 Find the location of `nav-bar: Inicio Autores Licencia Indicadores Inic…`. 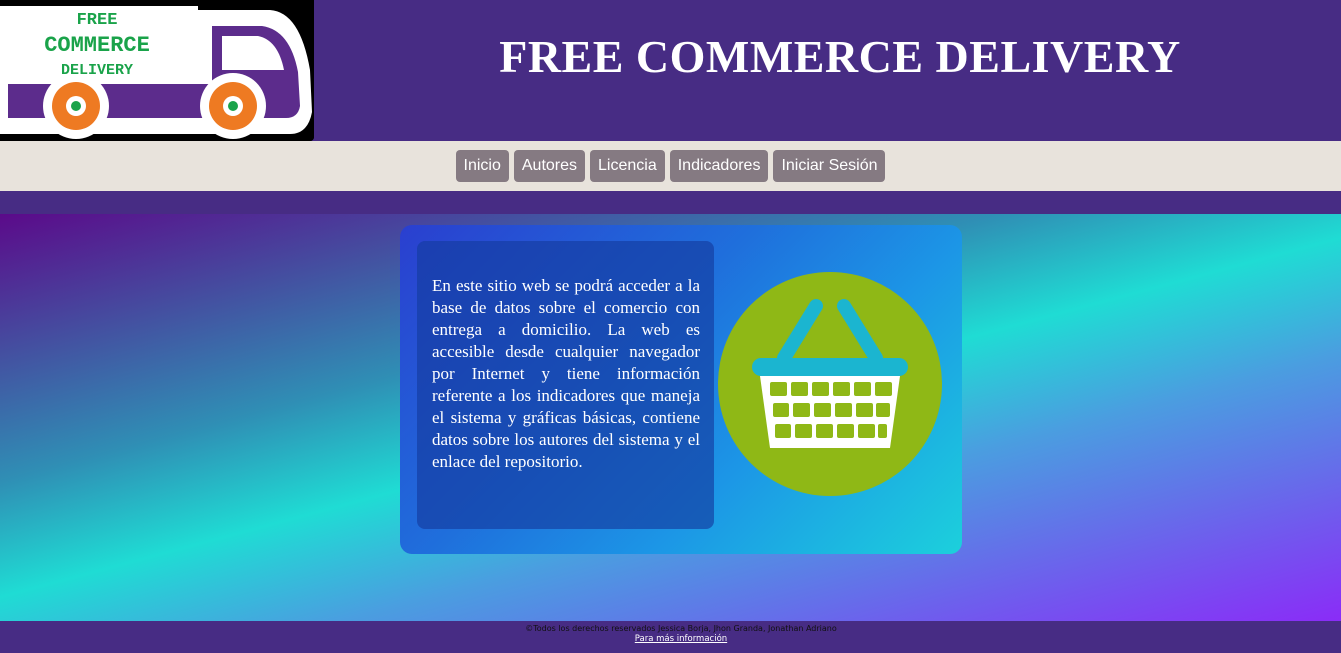

nav-bar: Inicio Autores Licencia Indicadores Inic… is located at coordinates (670, 166).